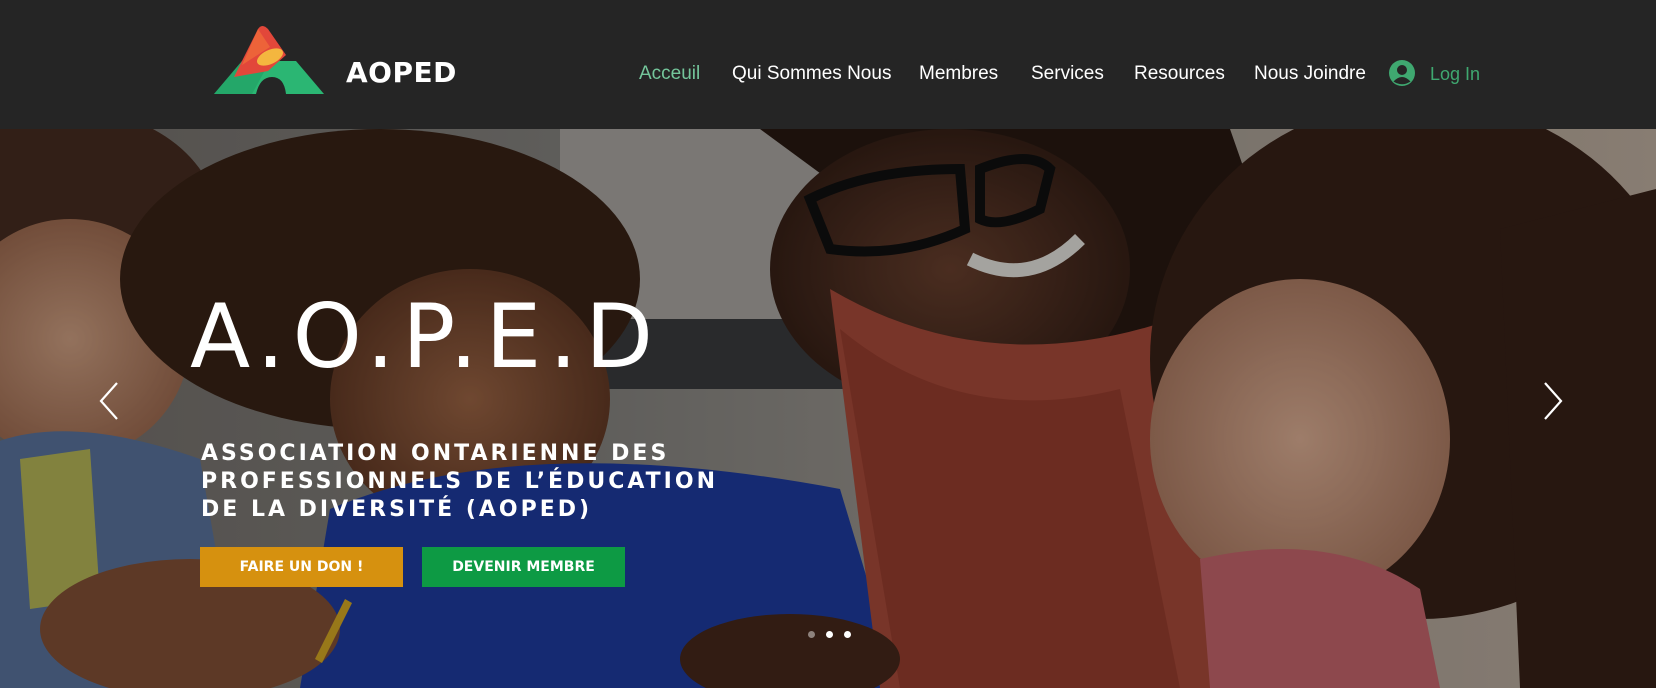  What do you see at coordinates (301, 567) in the screenshot?
I see `donate-button: FAIRE UN DON !` at bounding box center [301, 567].